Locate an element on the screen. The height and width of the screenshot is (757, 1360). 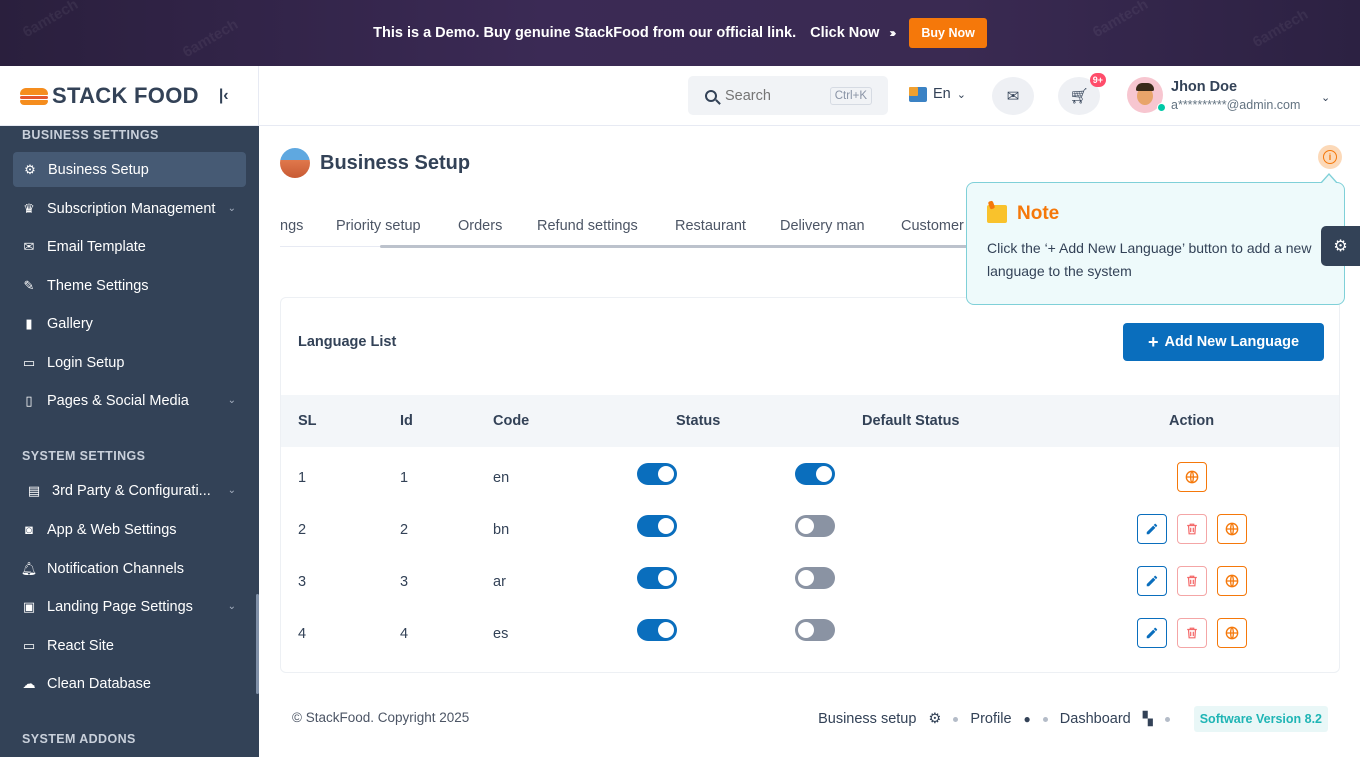
table-row: 1 1 en is located at coordinates (810, 478).